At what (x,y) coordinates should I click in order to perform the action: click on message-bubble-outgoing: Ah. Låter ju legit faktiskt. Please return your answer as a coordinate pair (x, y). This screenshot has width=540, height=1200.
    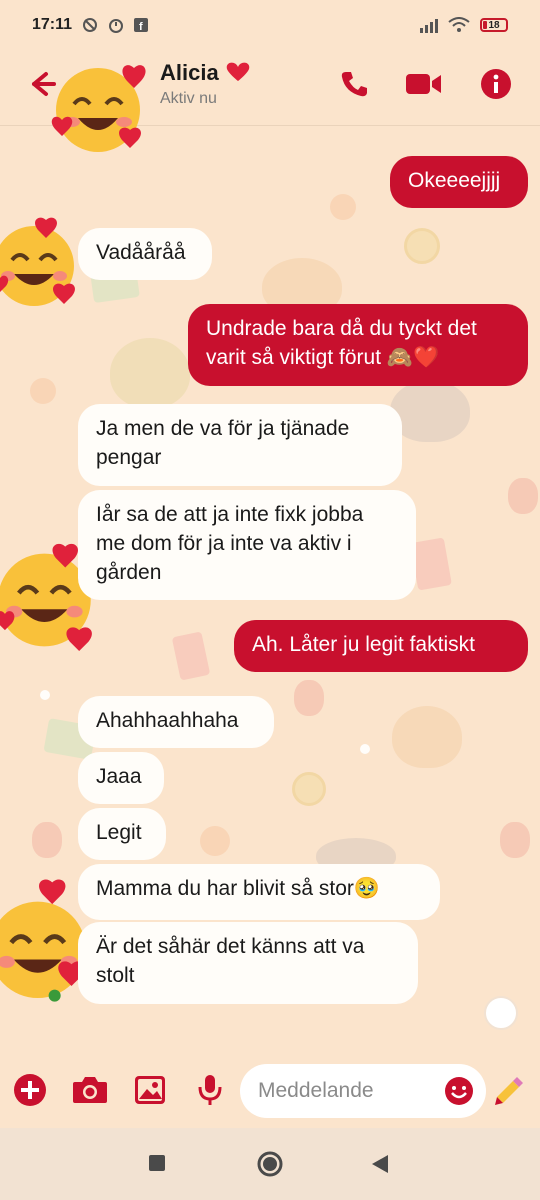
    Looking at the image, I should click on (381, 646).